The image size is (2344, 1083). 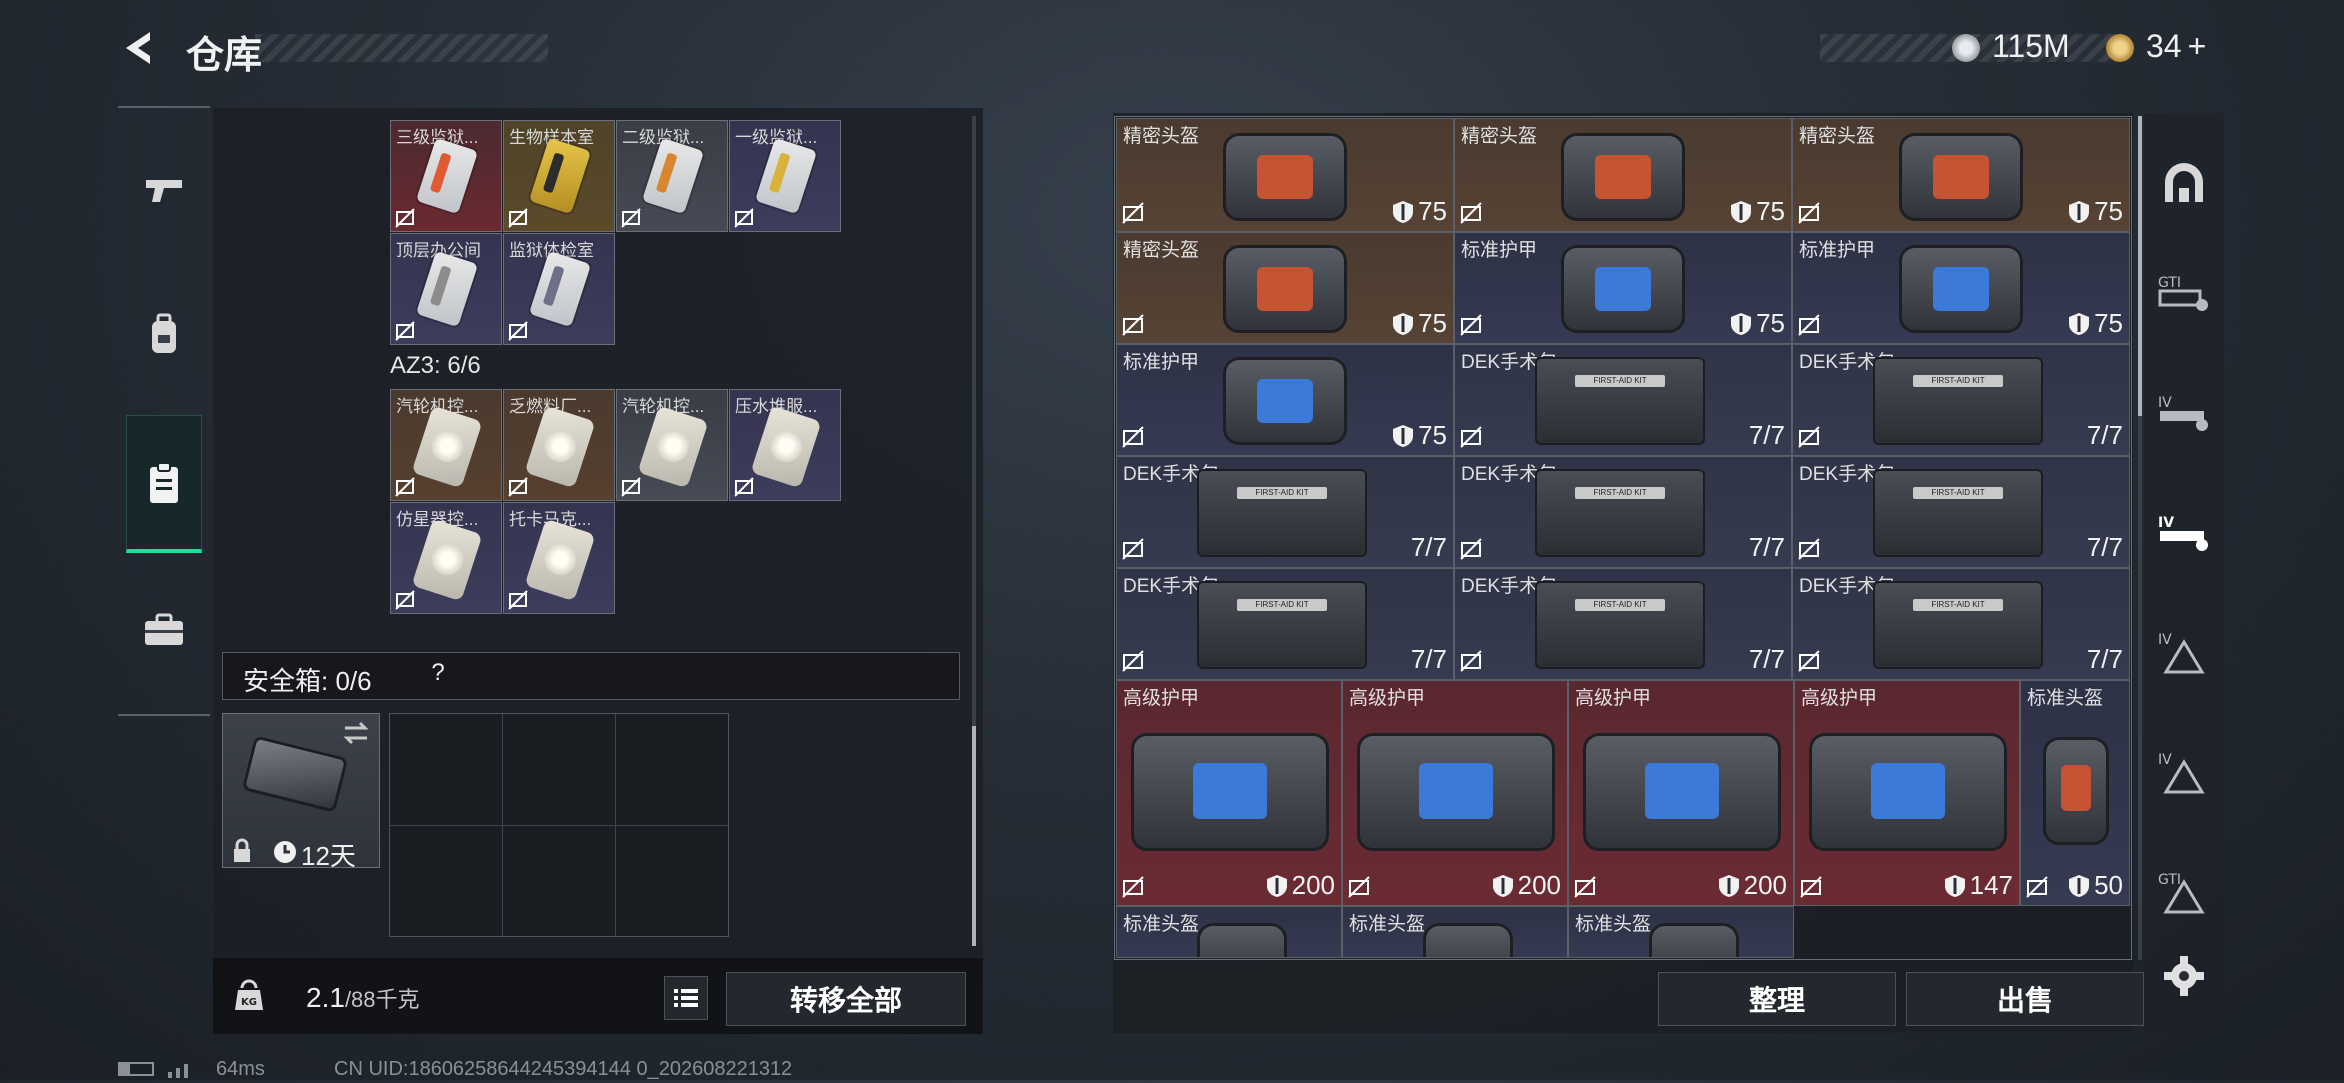 What do you see at coordinates (181, 1069) in the screenshot?
I see `signal-icon` at bounding box center [181, 1069].